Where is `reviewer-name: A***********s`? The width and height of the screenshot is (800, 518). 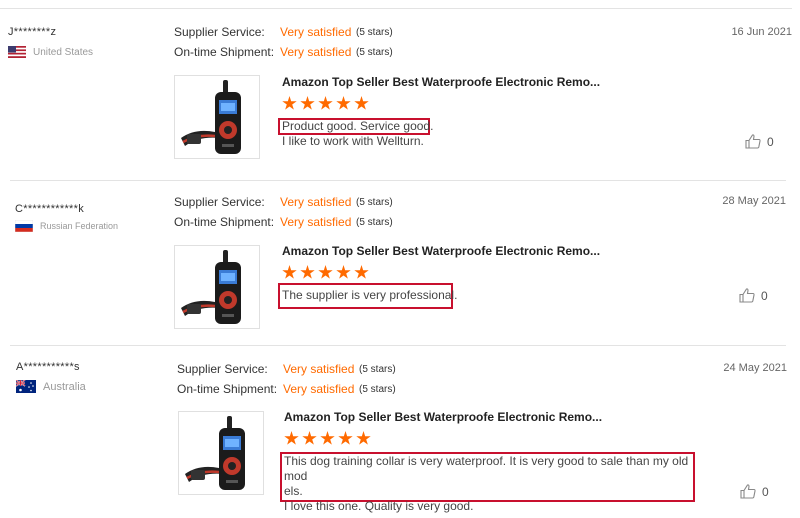
reviewer-name: A***********s is located at coordinates (48, 367).